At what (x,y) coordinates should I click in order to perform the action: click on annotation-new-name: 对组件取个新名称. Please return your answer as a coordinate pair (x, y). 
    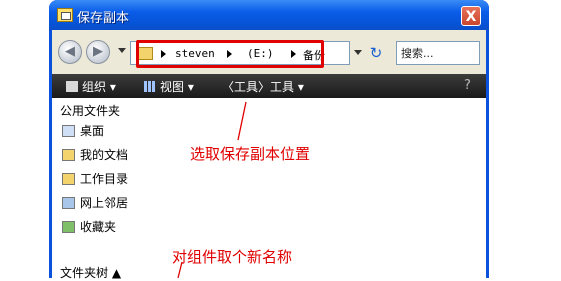
    Looking at the image, I should click on (232, 257).